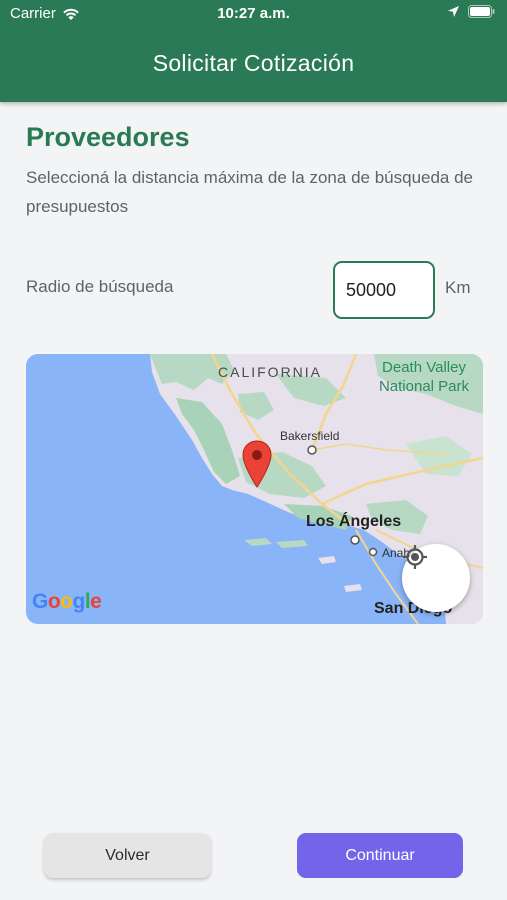  Describe the element at coordinates (384, 290) in the screenshot. I see `radius-input` at that location.